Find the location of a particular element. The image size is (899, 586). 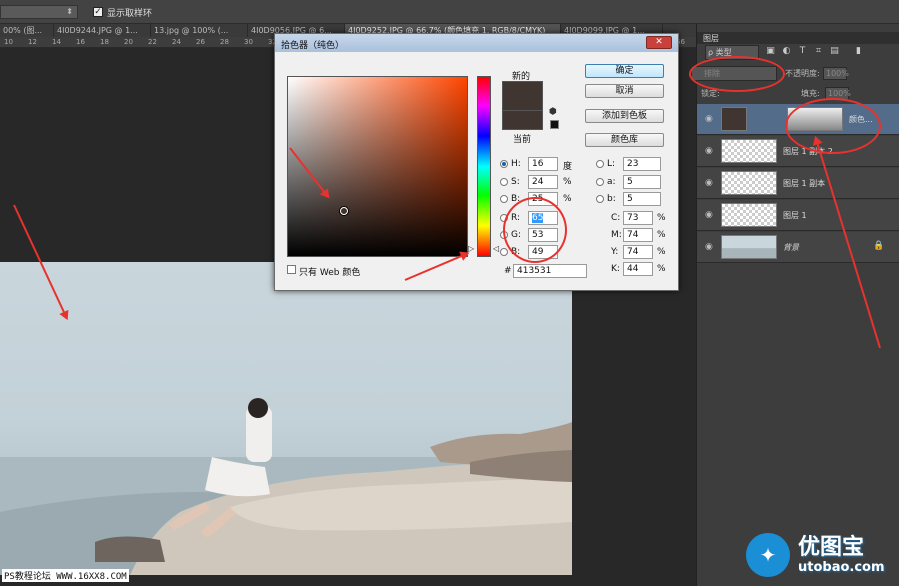

ruler-tick: 10 is located at coordinates (8, 42).